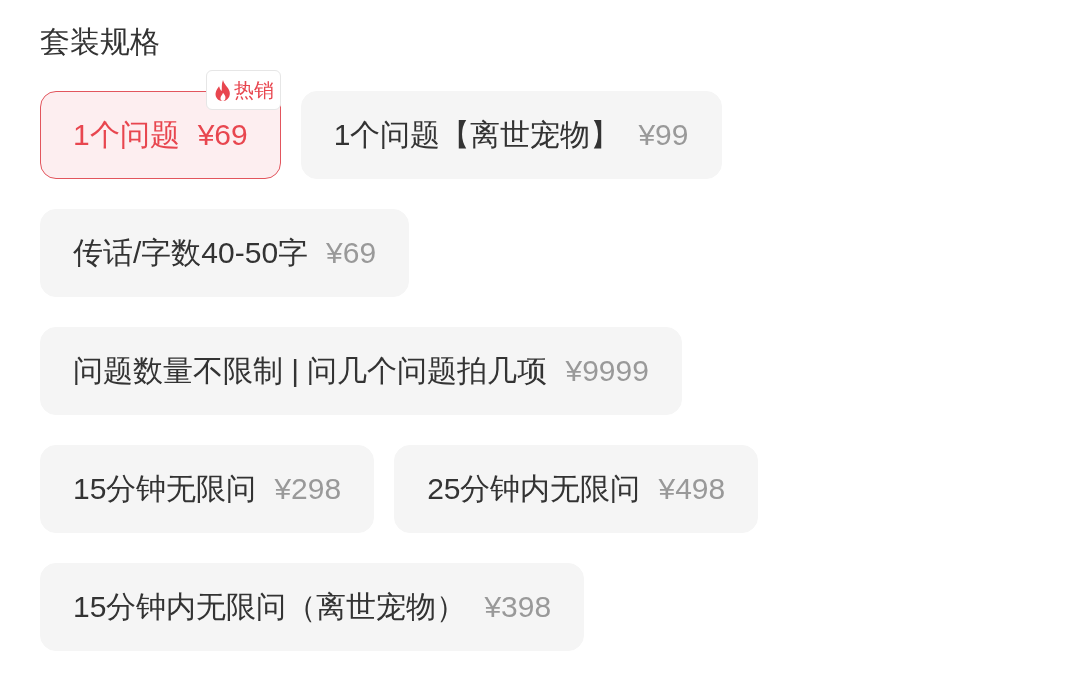  Describe the element at coordinates (361, 371) in the screenshot. I see `package-option: 问题数量不限制 | 问几个问题拍几项 ¥9999` at that location.